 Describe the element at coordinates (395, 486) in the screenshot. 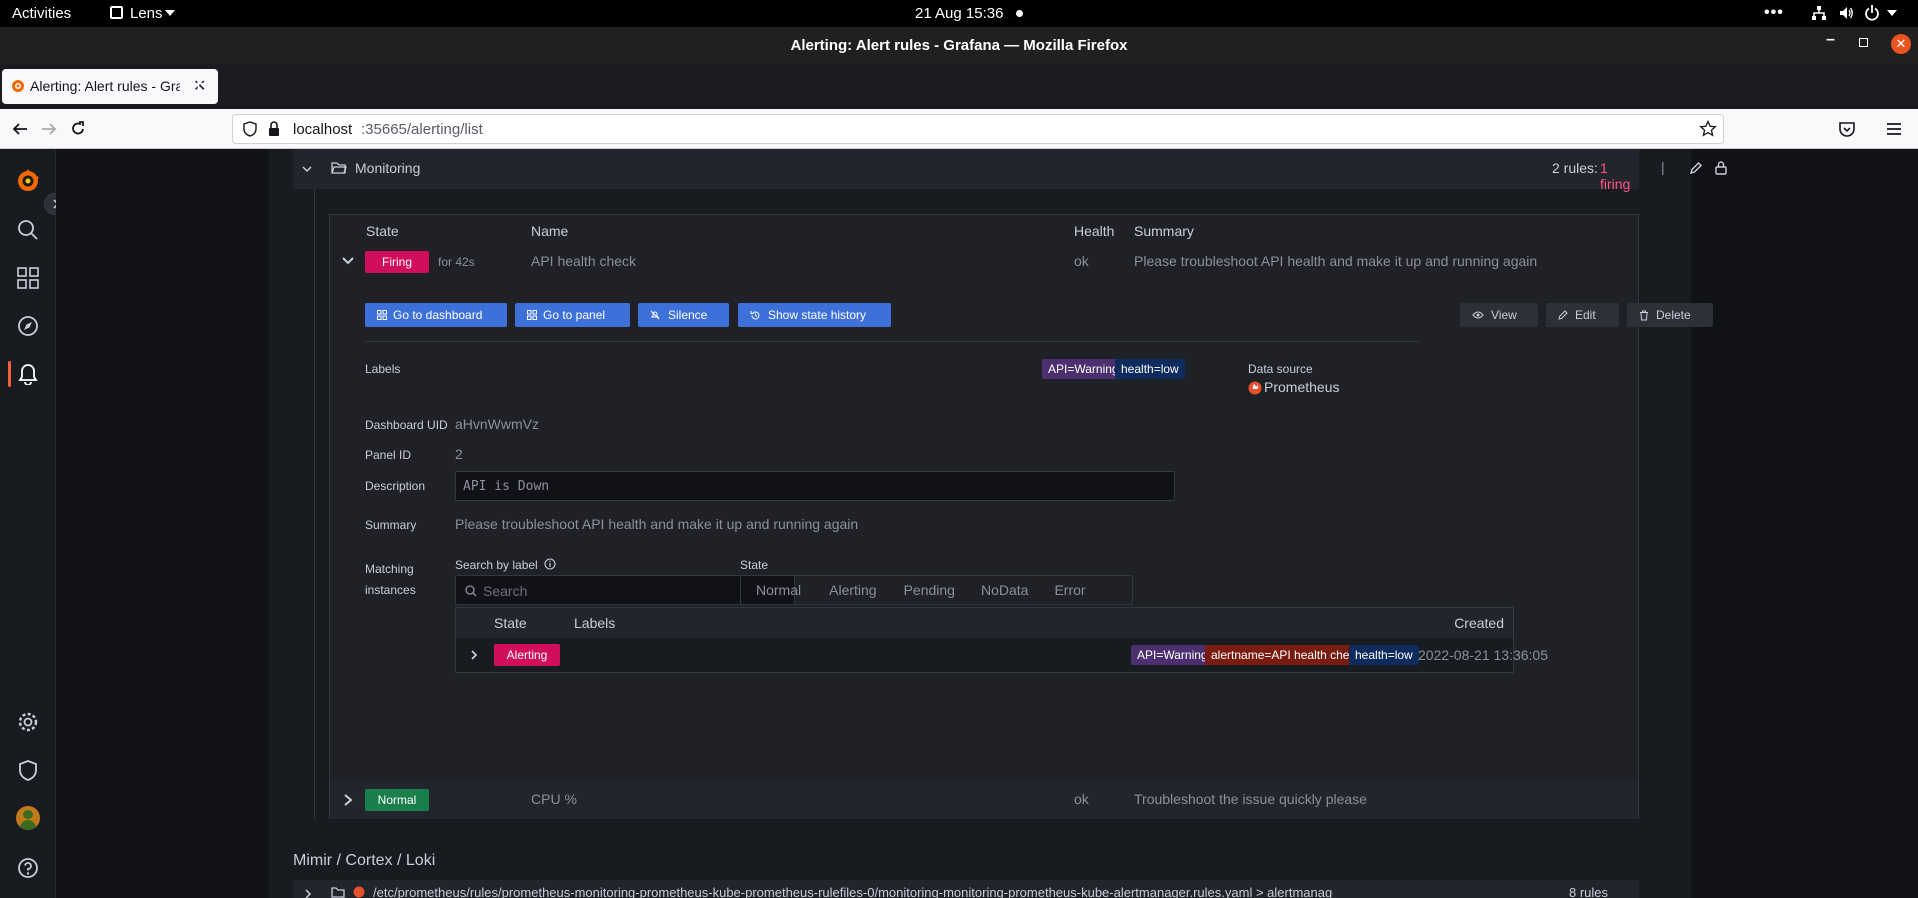

I see `description-label: Description` at that location.